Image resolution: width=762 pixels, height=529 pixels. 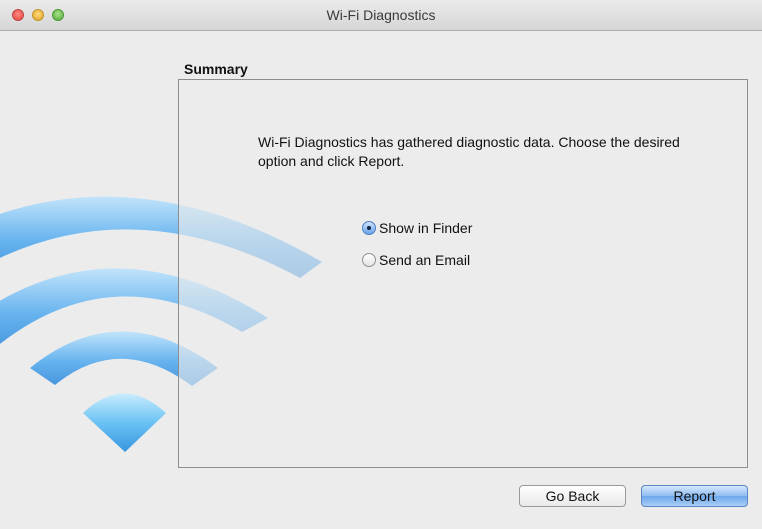 What do you see at coordinates (572, 496) in the screenshot?
I see `go-back-button: Go Back` at bounding box center [572, 496].